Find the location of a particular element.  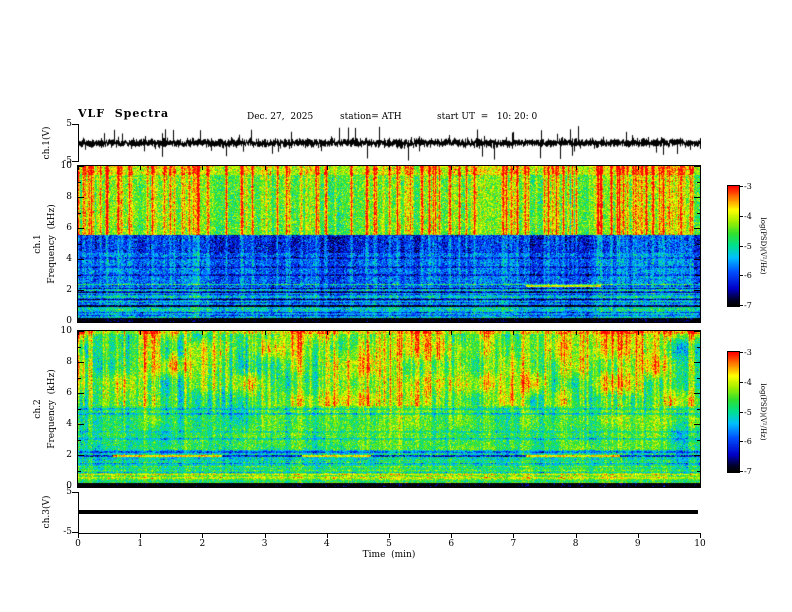

ch1-voltage-axis-label: ch.1(V) is located at coordinates (47, 143).